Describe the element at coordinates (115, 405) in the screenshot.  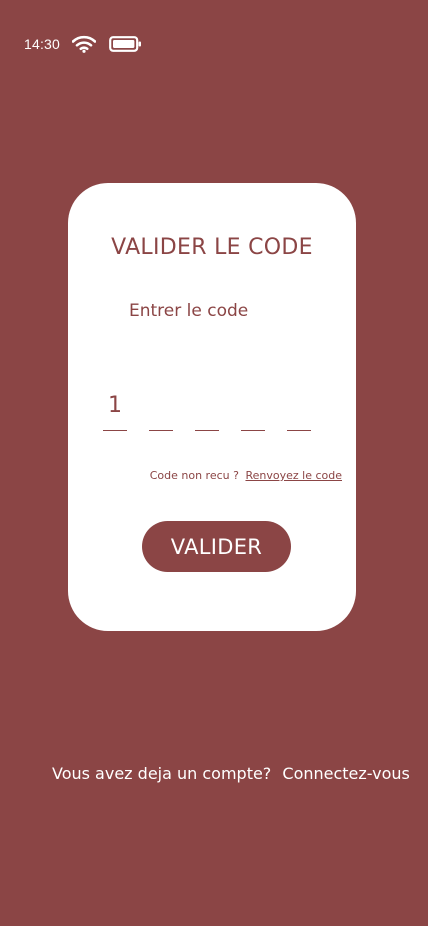
I see `code-digit-value: 1` at that location.